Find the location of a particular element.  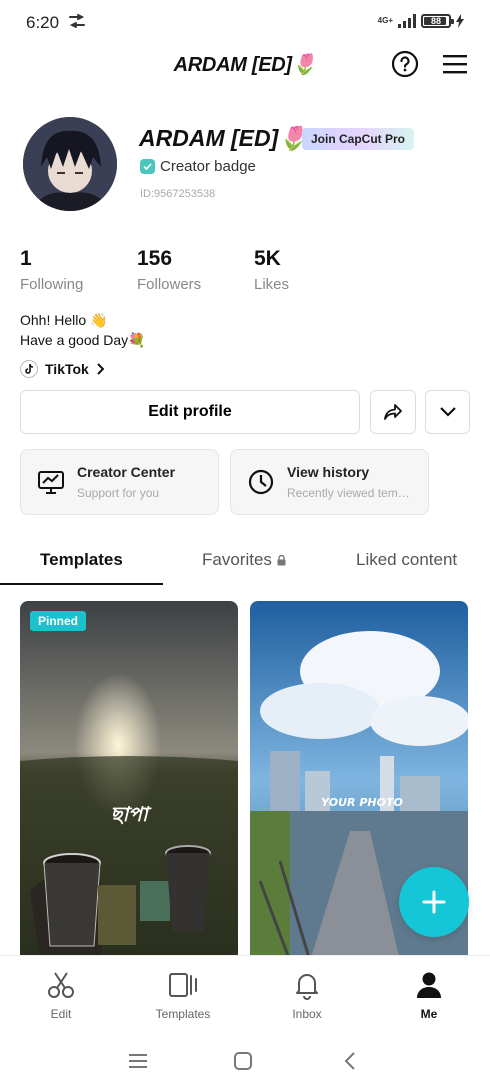

card-title: Creator Center is located at coordinates (126, 472).